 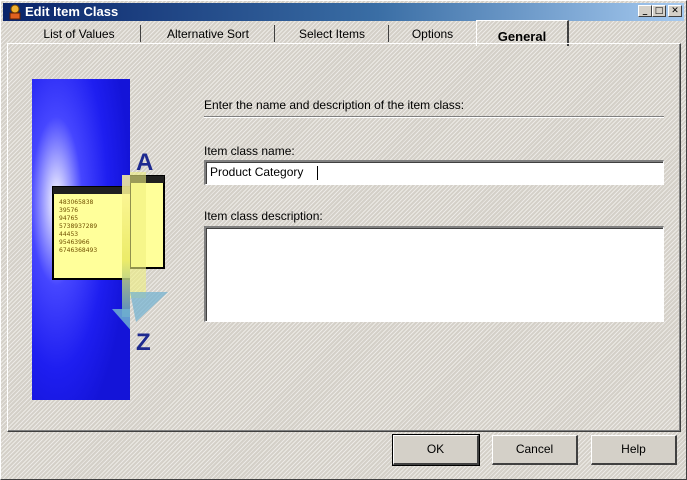 I want to click on number-row: 6746368493, so click(x=78, y=250).